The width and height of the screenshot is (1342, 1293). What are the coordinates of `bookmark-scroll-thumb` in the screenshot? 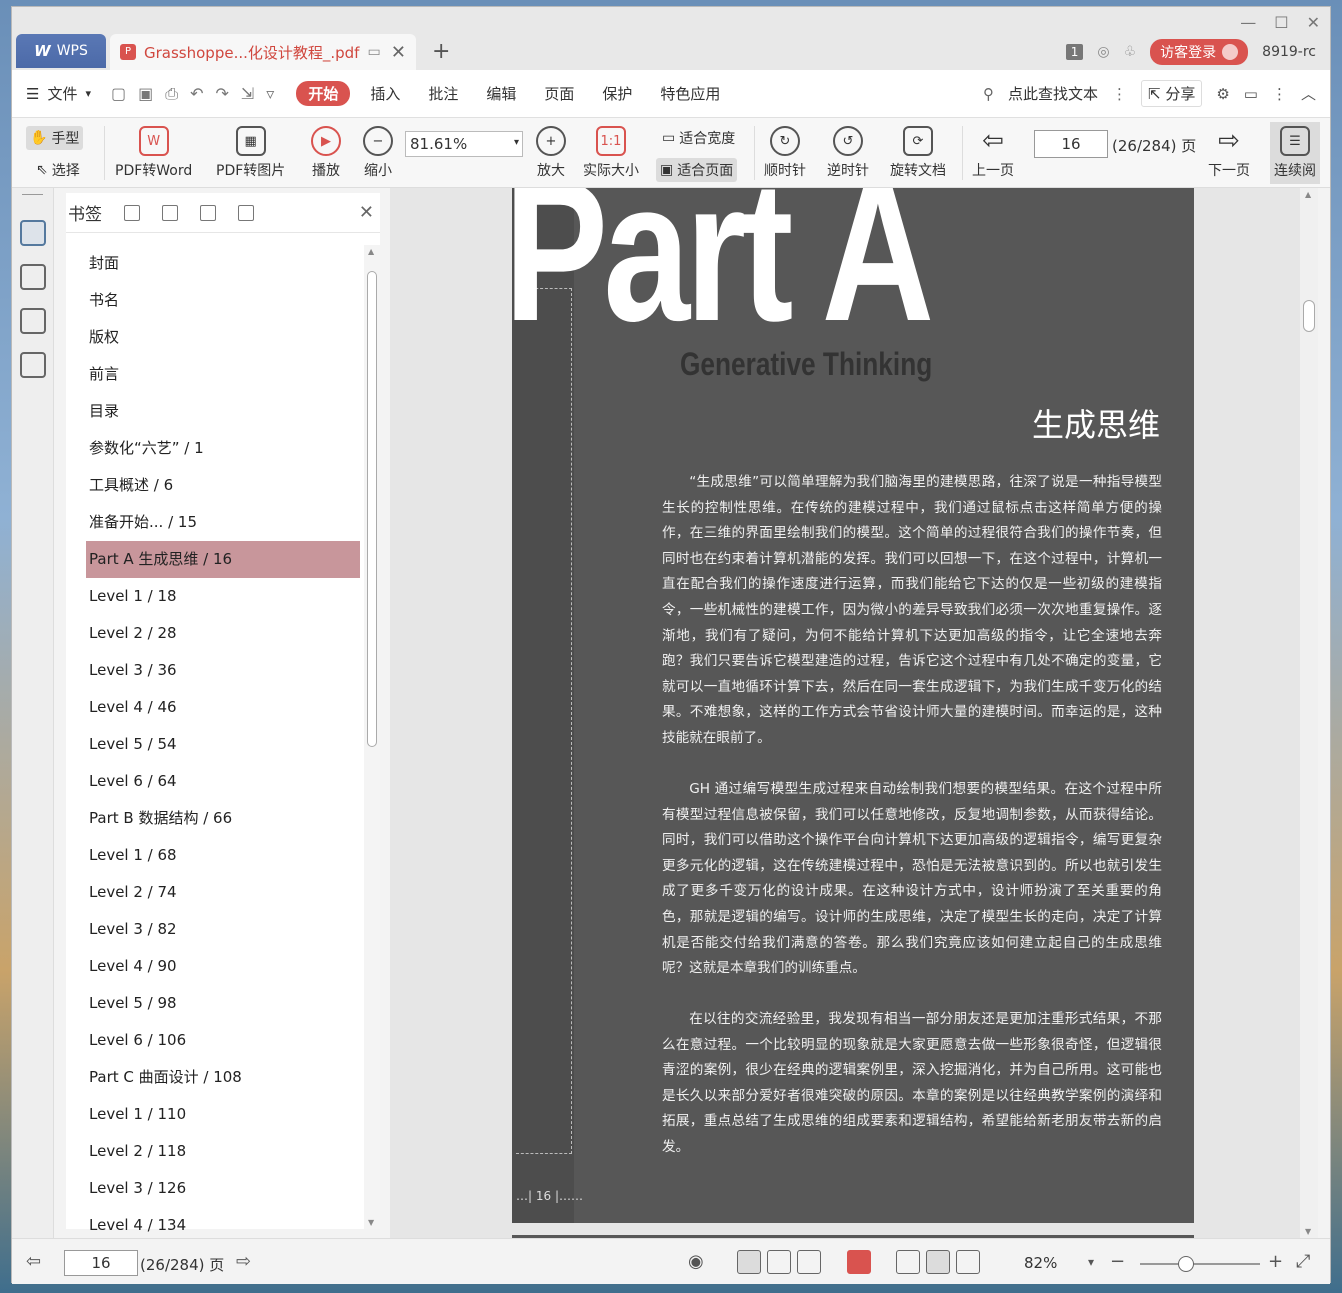 It's located at (372, 509).